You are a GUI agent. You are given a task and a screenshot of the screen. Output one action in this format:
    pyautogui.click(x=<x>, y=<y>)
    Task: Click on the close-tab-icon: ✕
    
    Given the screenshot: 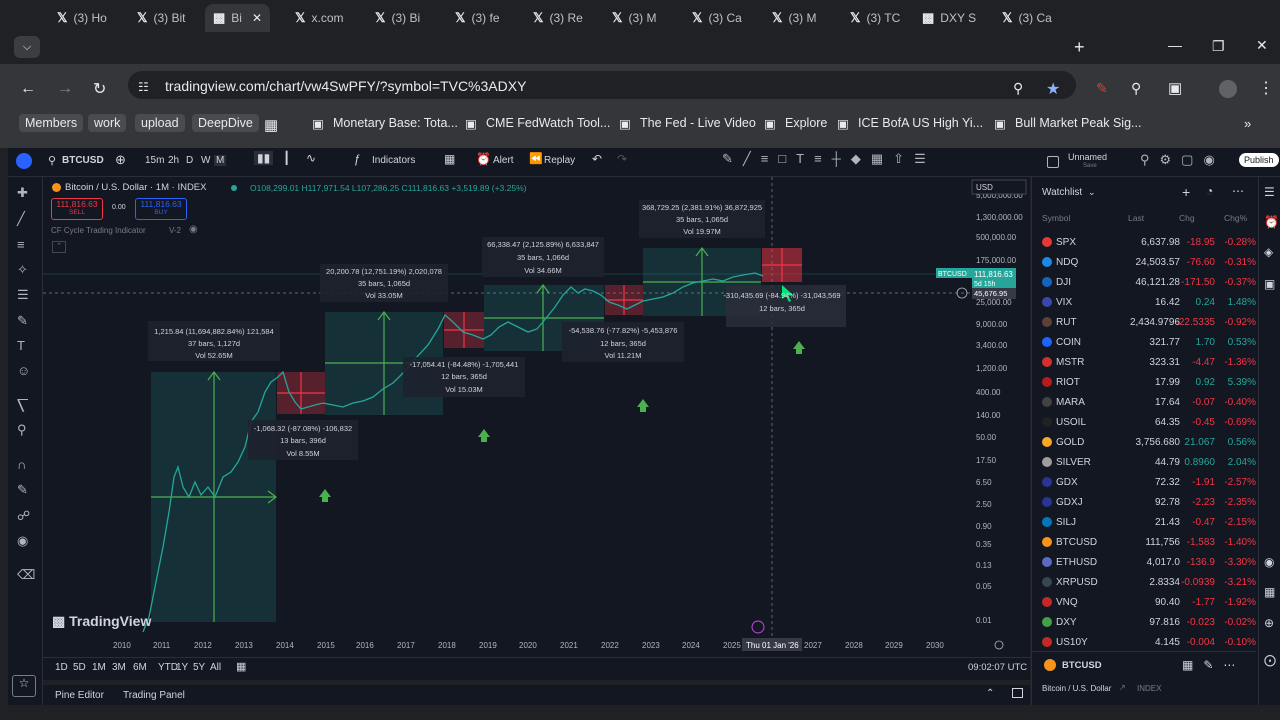 What is the action you would take?
    pyautogui.click(x=257, y=18)
    